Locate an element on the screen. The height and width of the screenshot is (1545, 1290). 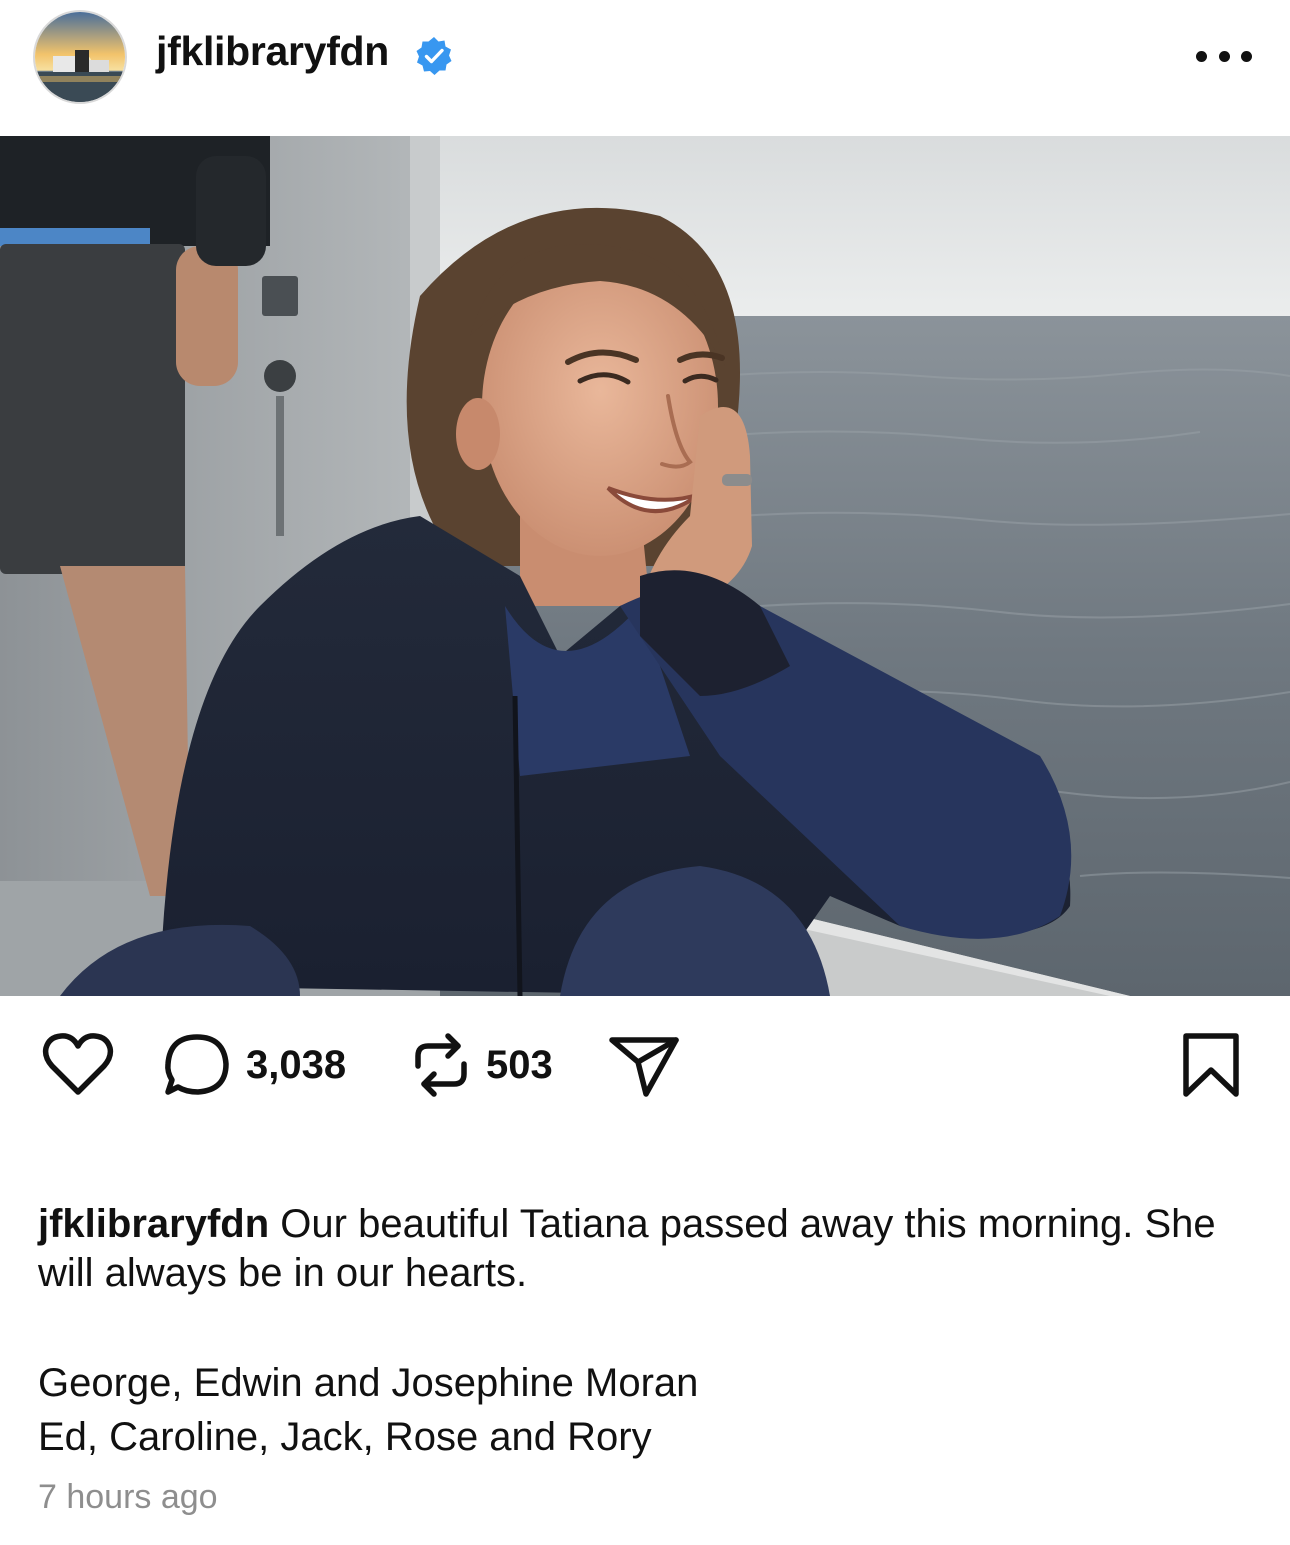
verified-badge-icon is located at coordinates (434, 56).